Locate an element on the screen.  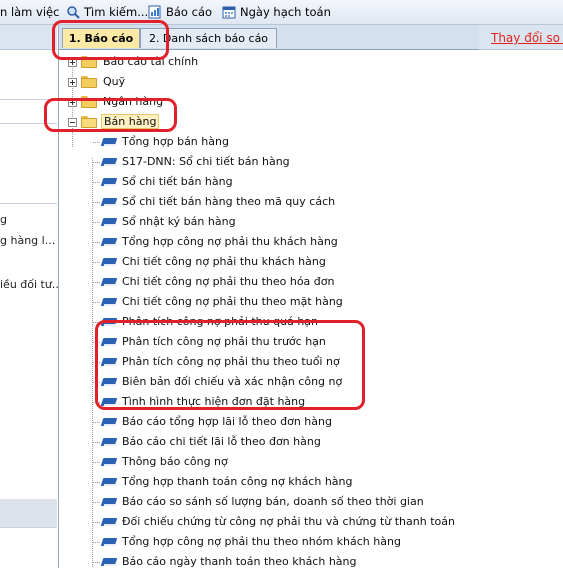
report-item-label: Biên bản đối chiếu và xác nhận công nợ is located at coordinates (232, 381).